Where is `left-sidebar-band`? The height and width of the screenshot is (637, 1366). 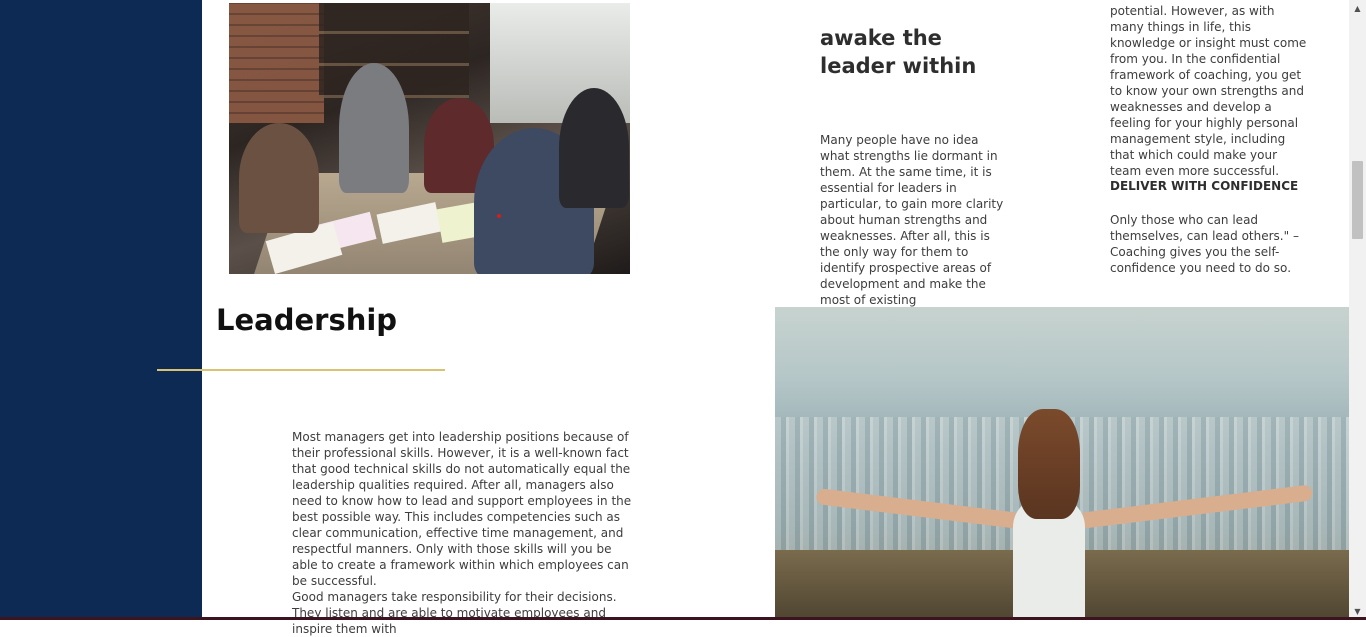
left-sidebar-band is located at coordinates (101, 310).